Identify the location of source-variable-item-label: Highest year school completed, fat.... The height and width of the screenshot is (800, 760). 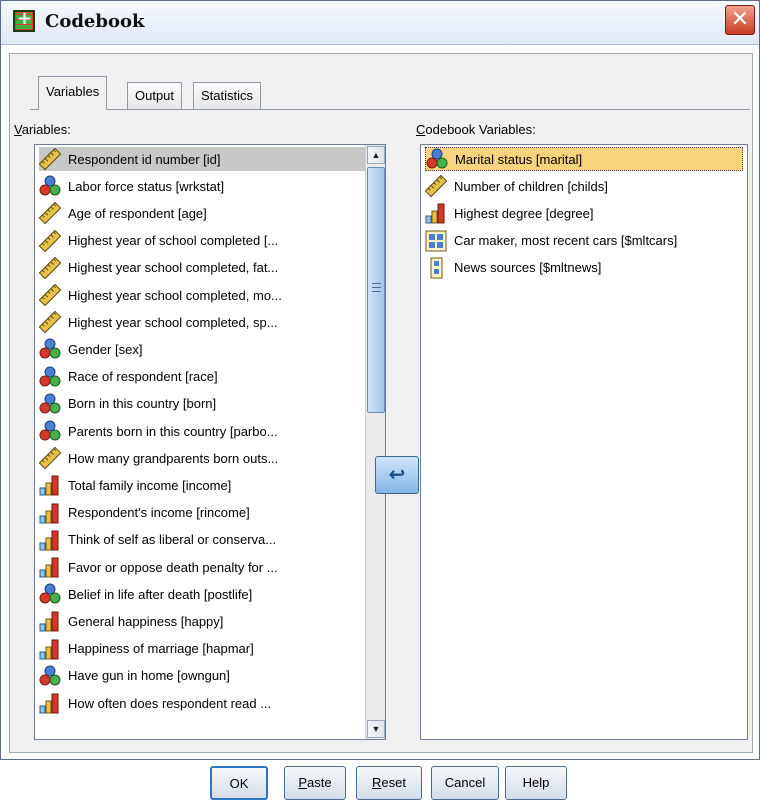
(173, 268).